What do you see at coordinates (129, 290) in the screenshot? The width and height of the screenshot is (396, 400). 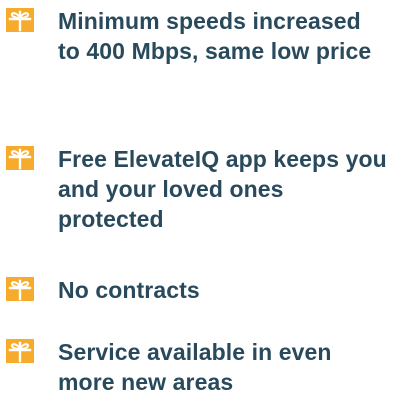 I see `feature-text: No contracts` at bounding box center [129, 290].